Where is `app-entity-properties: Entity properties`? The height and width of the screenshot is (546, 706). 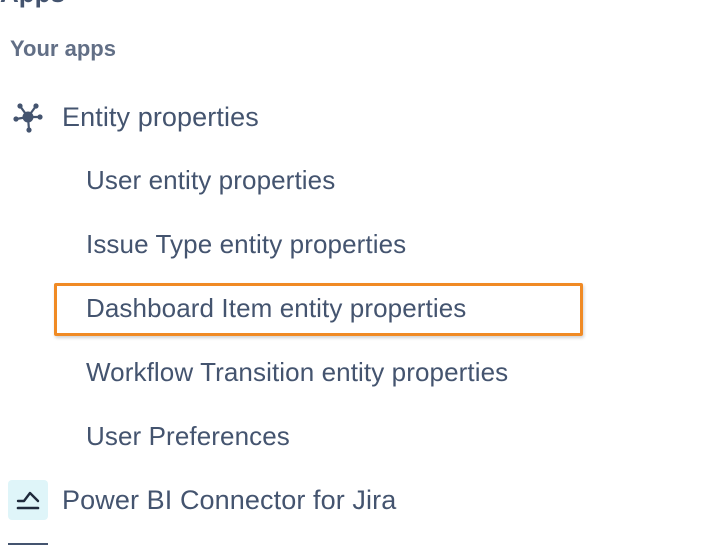
app-entity-properties: Entity properties is located at coordinates (133, 117).